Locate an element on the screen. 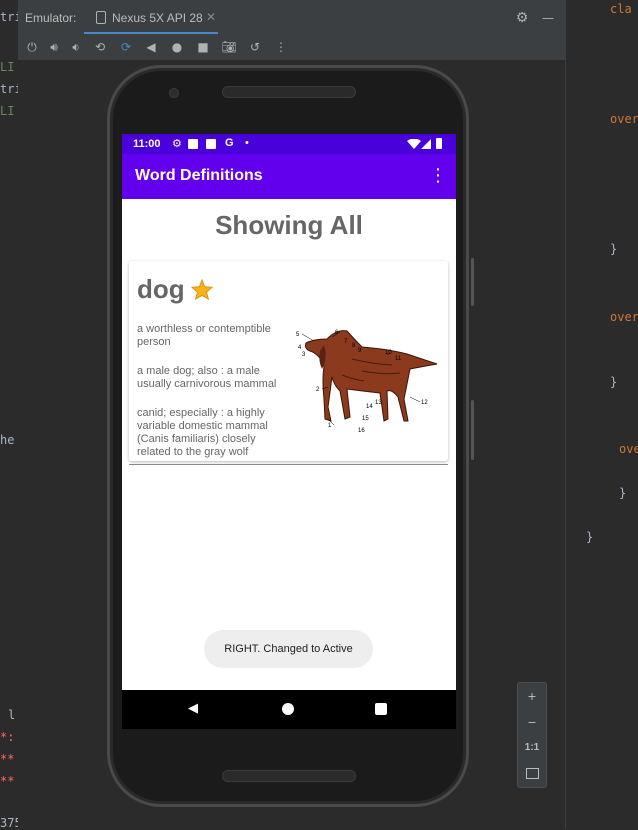  navigation-bar: ◀ is located at coordinates (289, 709).